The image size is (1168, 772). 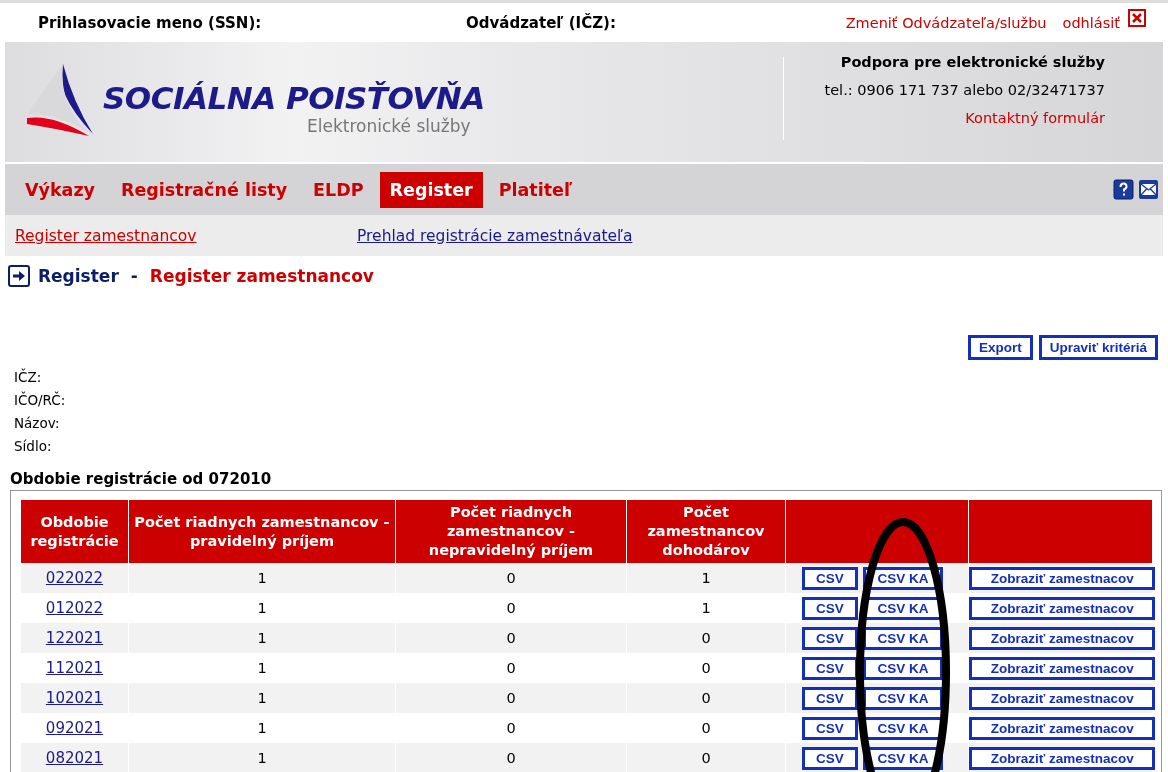 What do you see at coordinates (541, 22) in the screenshot?
I see `payer-label: Odvádzateľ (IČZ):` at bounding box center [541, 22].